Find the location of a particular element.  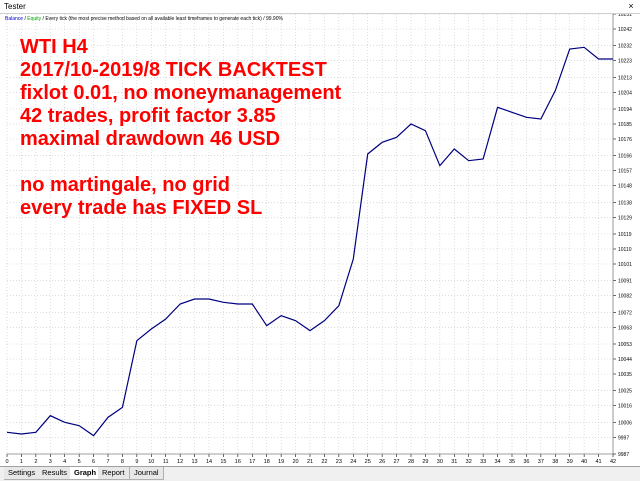

y-tick-label: 10251 is located at coordinates (625, 16).